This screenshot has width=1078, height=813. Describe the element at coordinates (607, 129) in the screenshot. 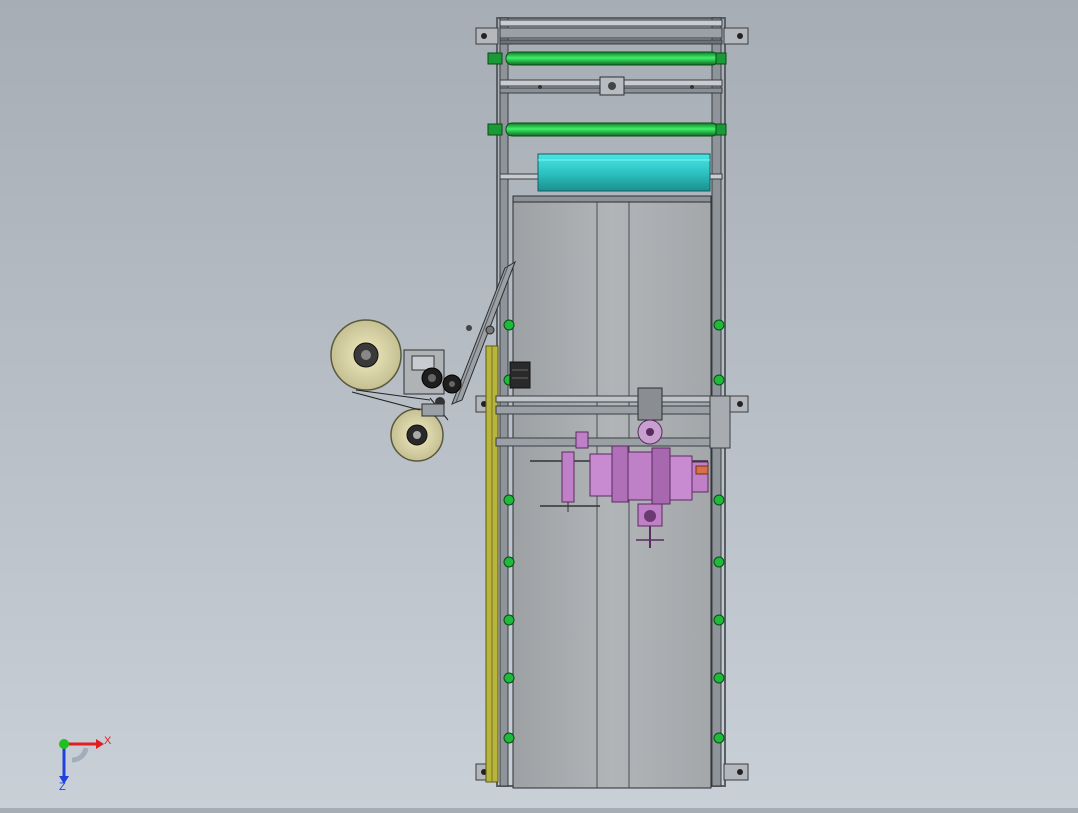

I see `upper-roller` at that location.